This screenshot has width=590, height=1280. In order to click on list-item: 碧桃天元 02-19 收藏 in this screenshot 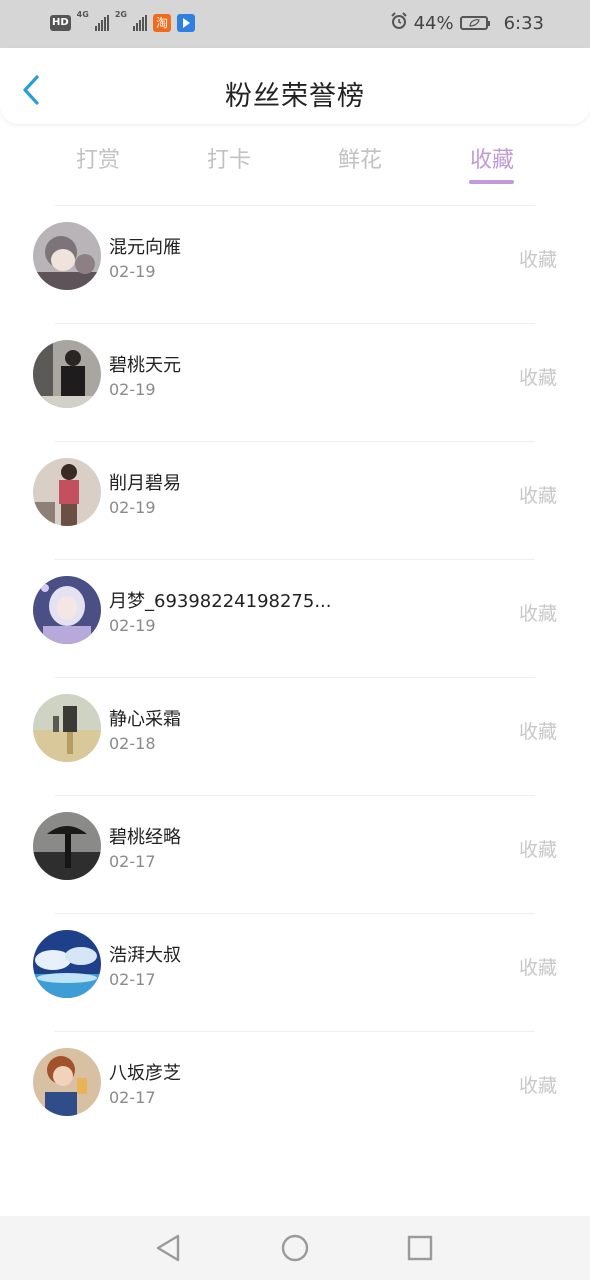, I will do `click(295, 382)`.